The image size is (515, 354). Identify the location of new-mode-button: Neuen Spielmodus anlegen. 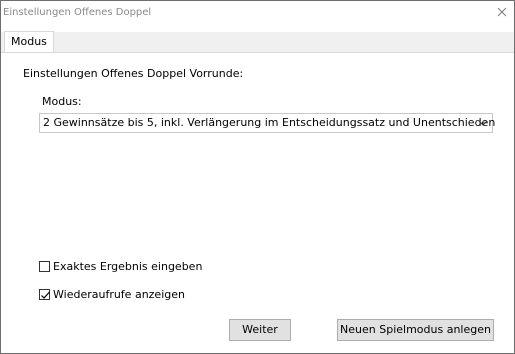
(415, 330).